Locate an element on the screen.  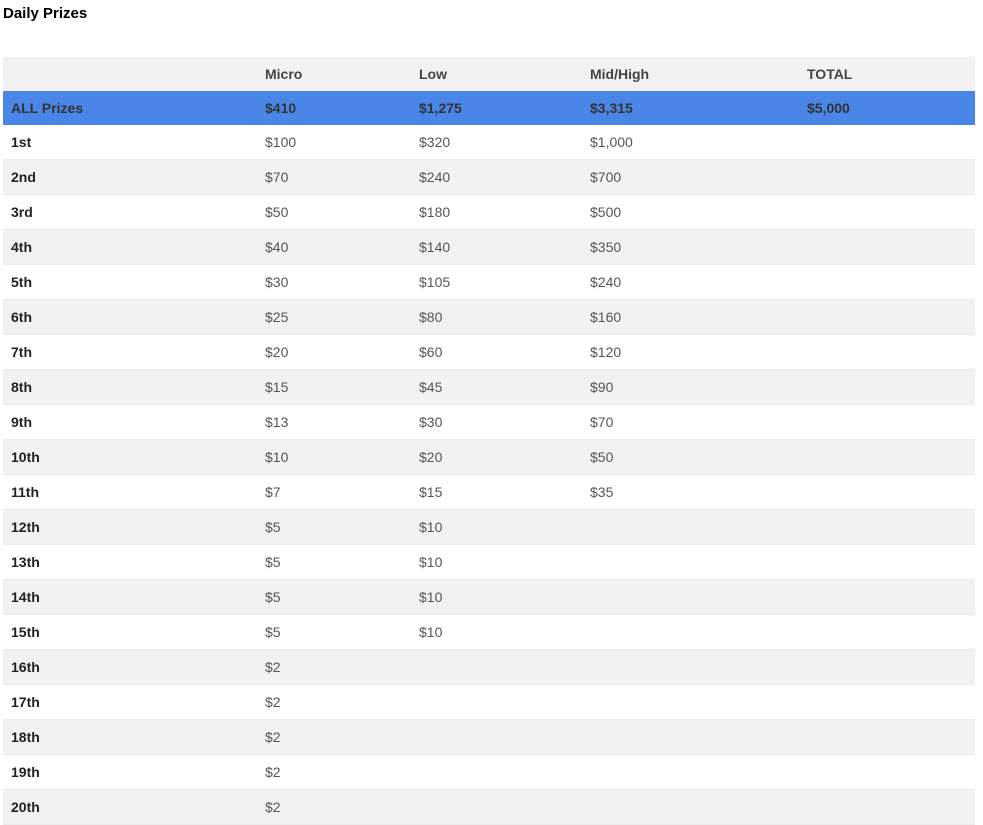
place-label: 13th is located at coordinates (130, 562).